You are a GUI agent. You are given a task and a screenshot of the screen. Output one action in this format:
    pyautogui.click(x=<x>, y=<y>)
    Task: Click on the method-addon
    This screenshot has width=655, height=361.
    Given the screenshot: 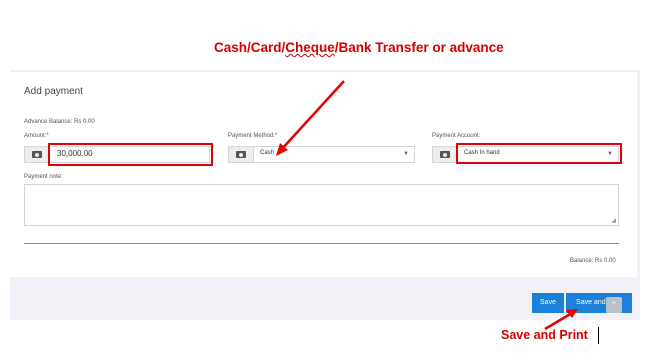 What is the action you would take?
    pyautogui.click(x=241, y=154)
    